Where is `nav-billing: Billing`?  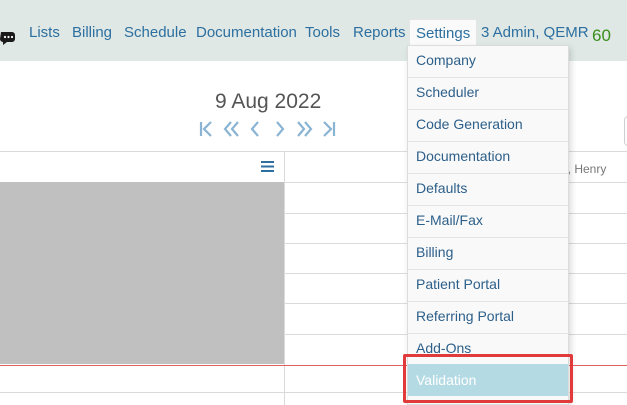
nav-billing: Billing is located at coordinates (92, 32).